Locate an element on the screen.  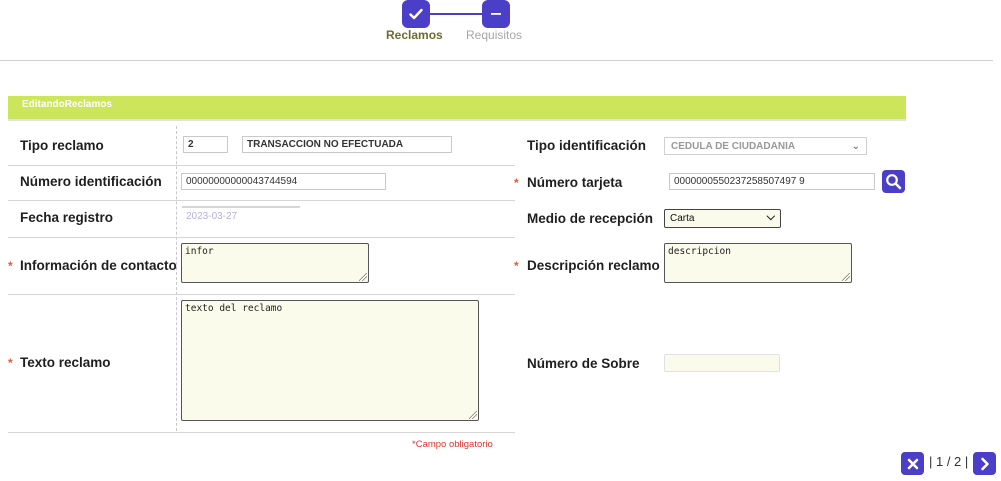
descripcion-reclamo-textarea: descripcion is located at coordinates (758, 263).